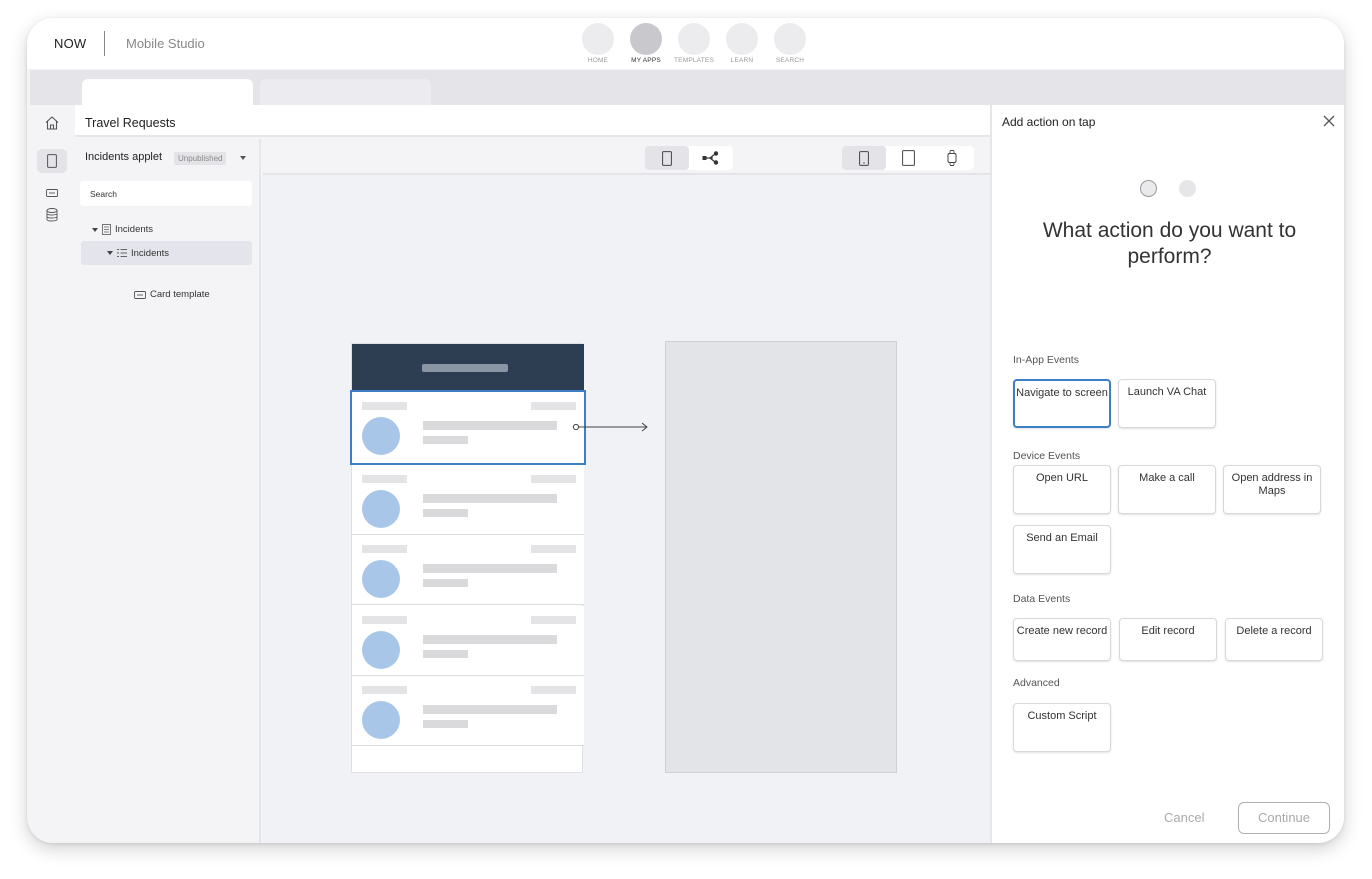 The image size is (1372, 879). I want to click on target-screen-placeholder, so click(781, 557).